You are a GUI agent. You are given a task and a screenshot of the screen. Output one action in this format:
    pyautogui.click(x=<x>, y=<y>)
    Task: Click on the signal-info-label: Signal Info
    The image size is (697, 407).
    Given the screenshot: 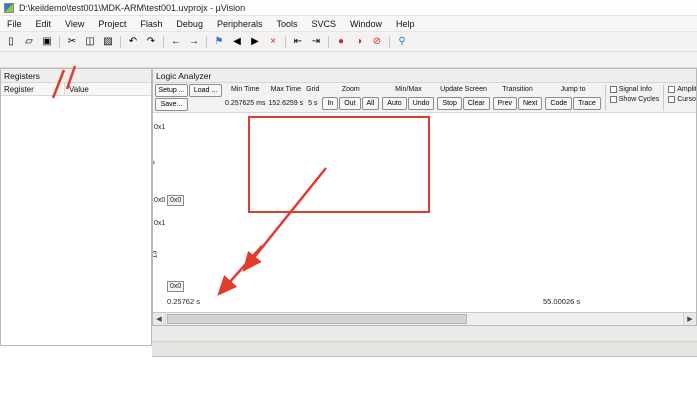 What is the action you would take?
    pyautogui.click(x=635, y=89)
    